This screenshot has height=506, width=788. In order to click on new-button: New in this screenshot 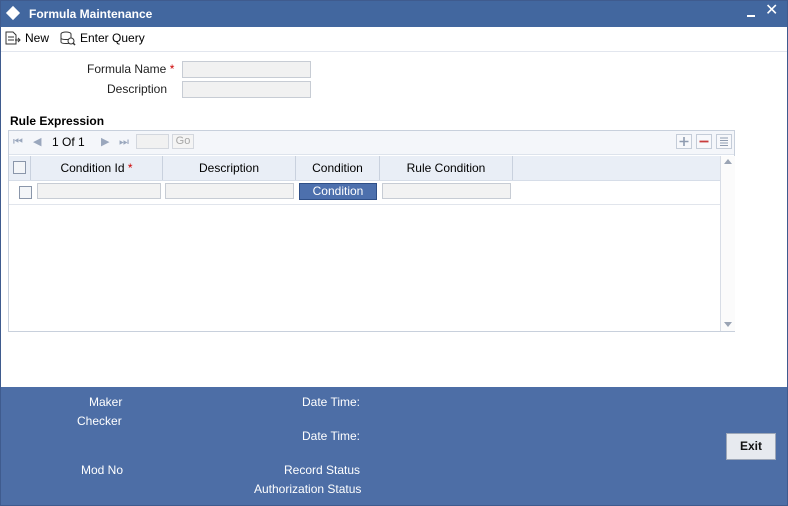, I will do `click(27, 38)`.